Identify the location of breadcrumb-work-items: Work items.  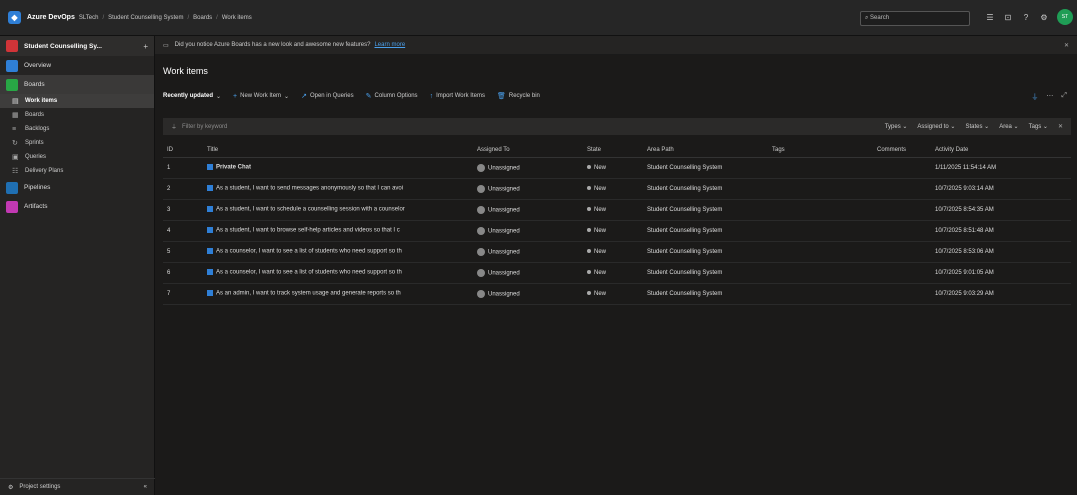
(237, 18).